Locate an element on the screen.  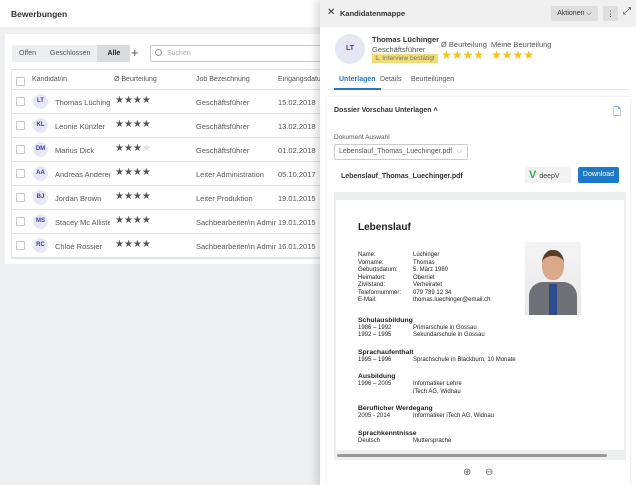
tab-ratings: Beurteilungen is located at coordinates (432, 79).